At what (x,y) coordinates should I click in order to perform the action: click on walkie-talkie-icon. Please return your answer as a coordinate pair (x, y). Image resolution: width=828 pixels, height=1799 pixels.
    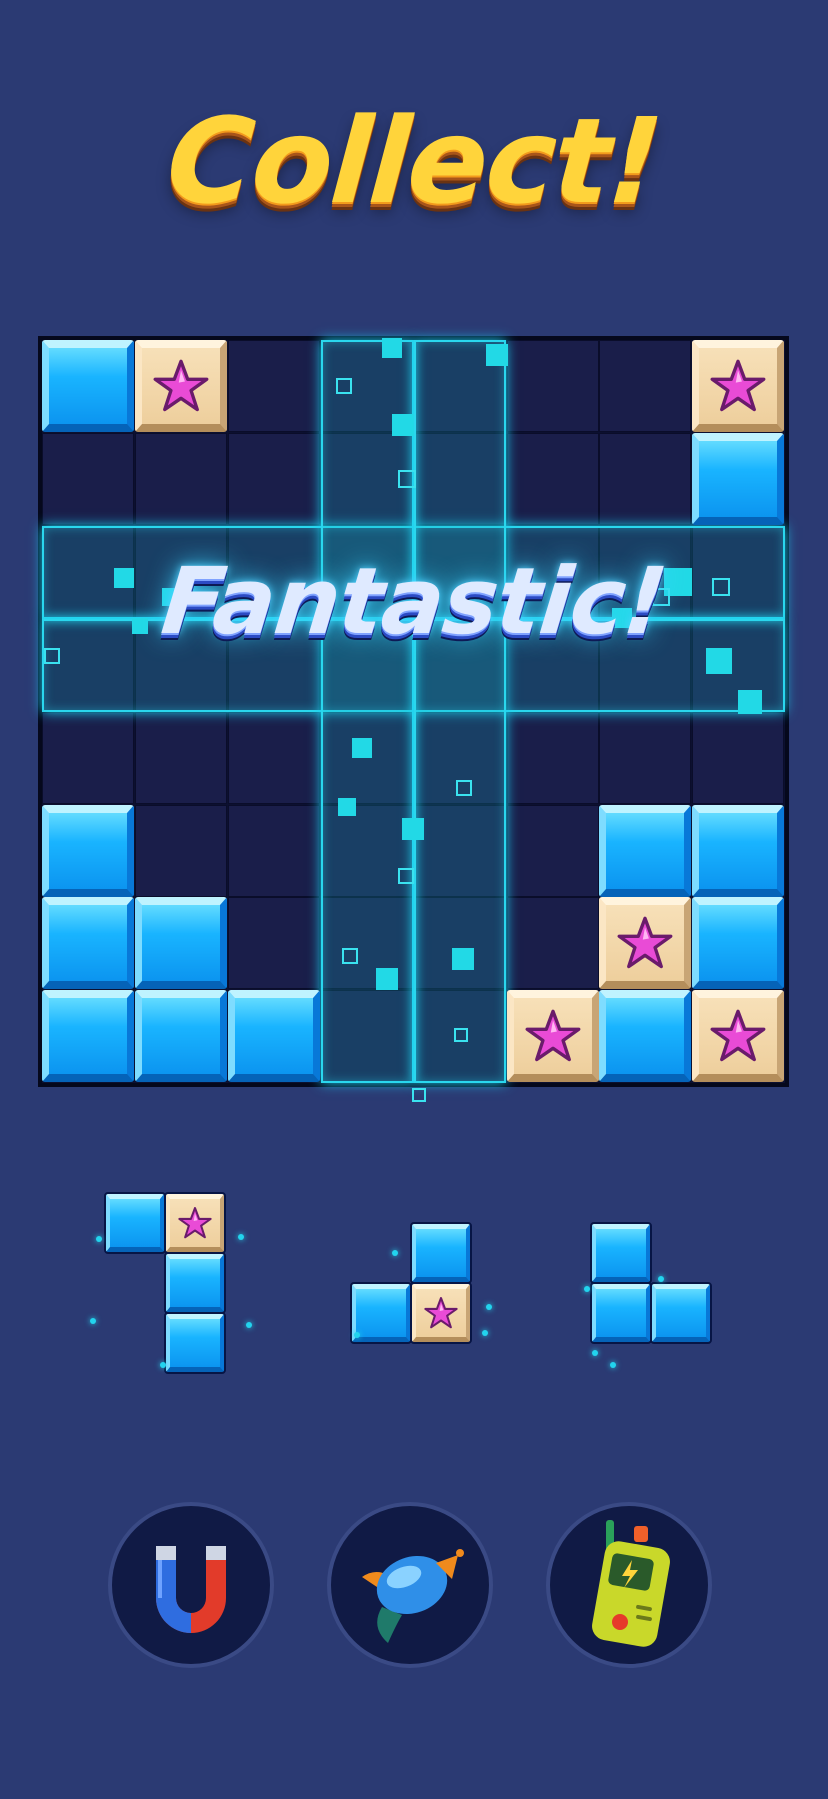
    Looking at the image, I should click on (631, 1583).